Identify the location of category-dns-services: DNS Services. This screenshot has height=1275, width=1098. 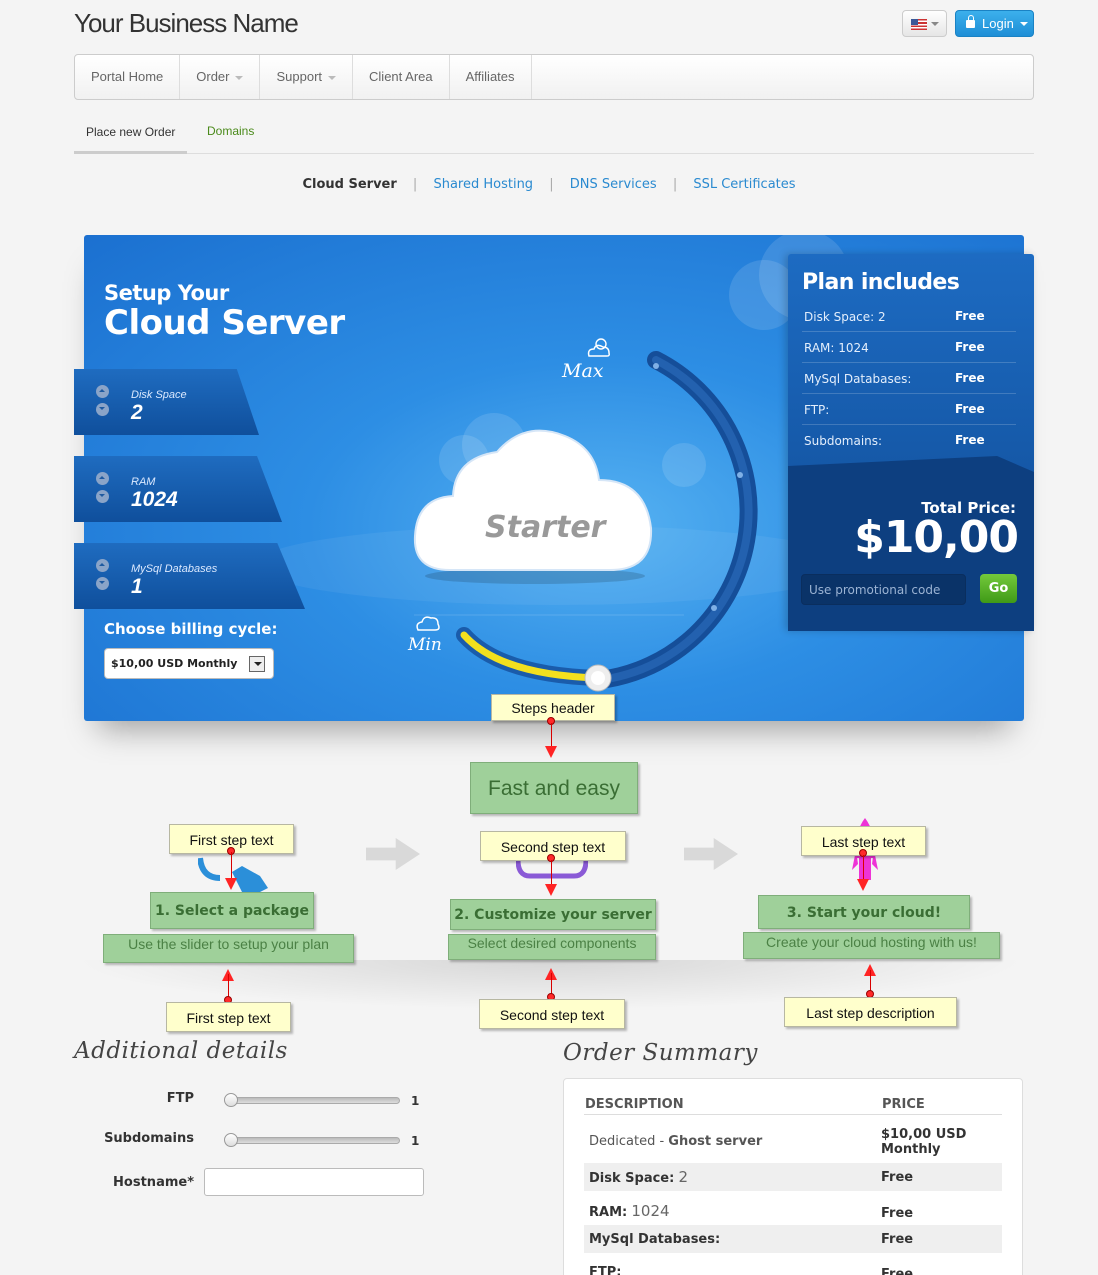
(613, 184).